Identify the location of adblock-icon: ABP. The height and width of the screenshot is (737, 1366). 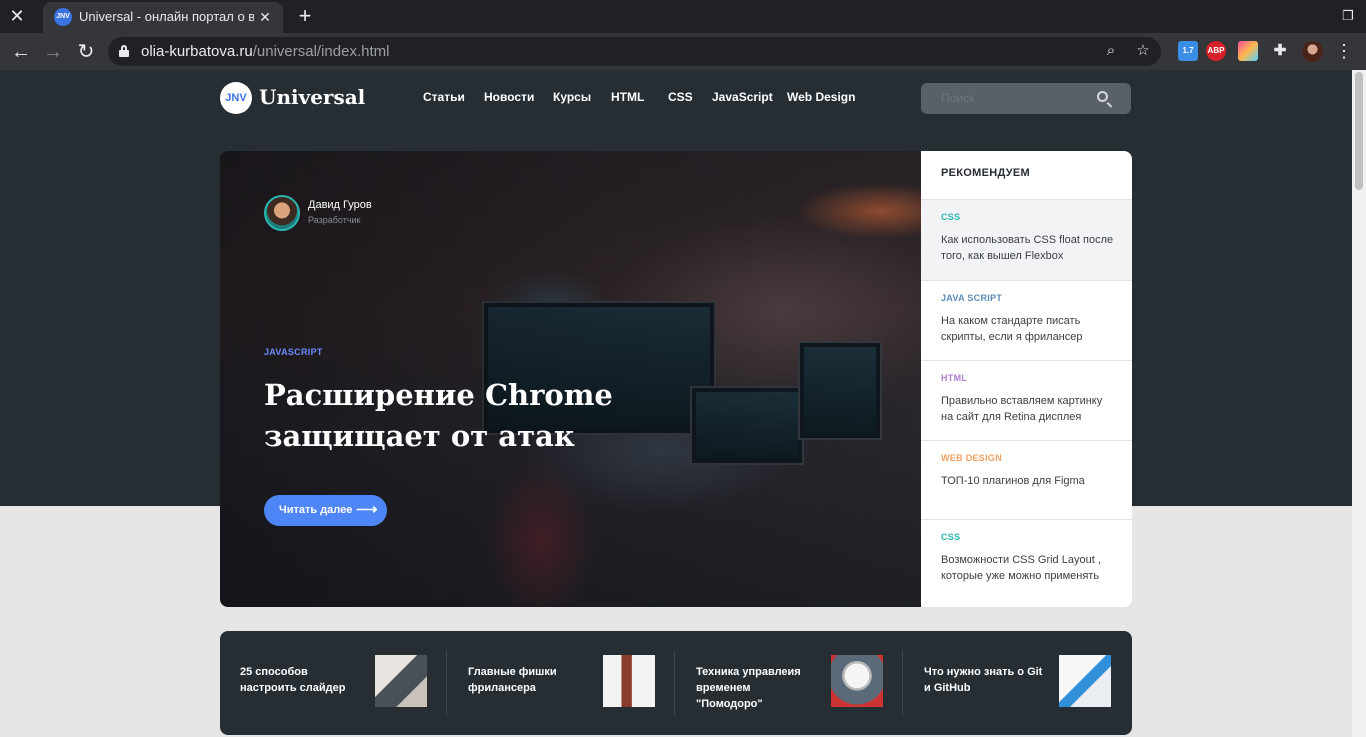
(1216, 51).